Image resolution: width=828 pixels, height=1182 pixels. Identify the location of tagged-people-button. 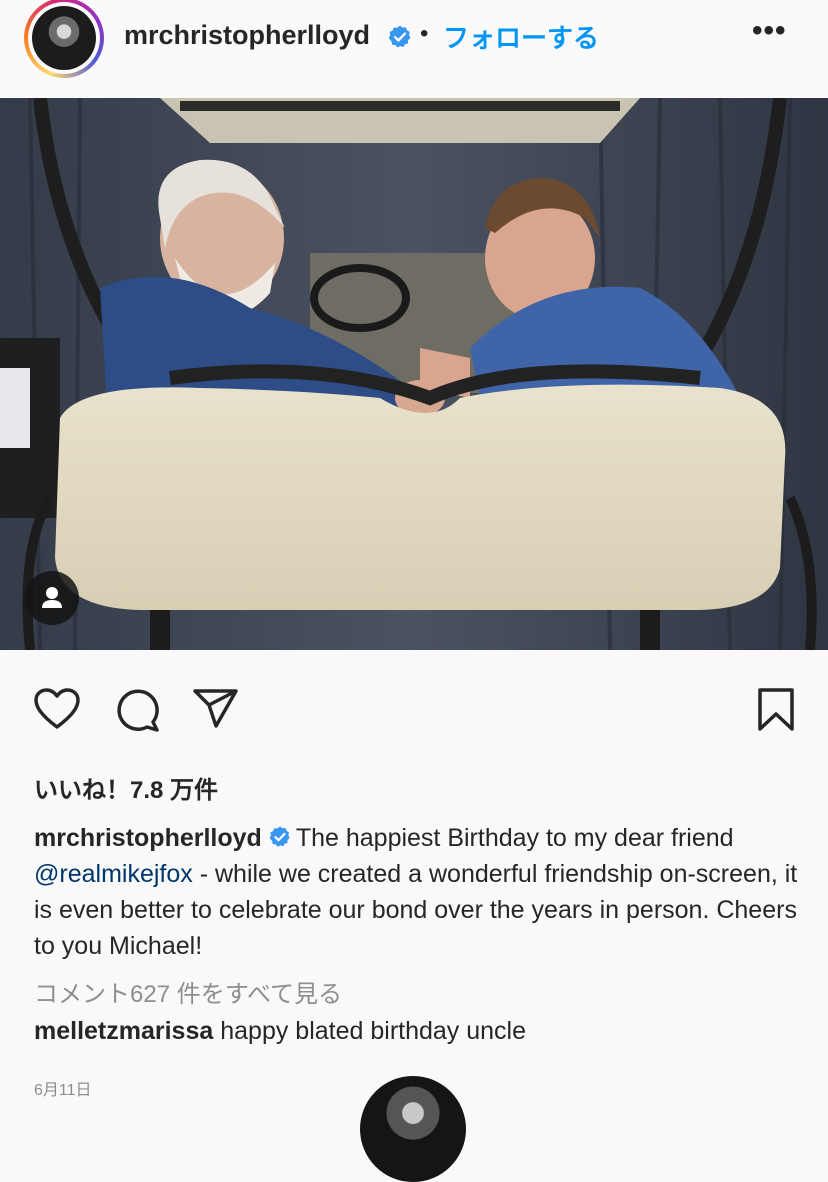
(52, 598).